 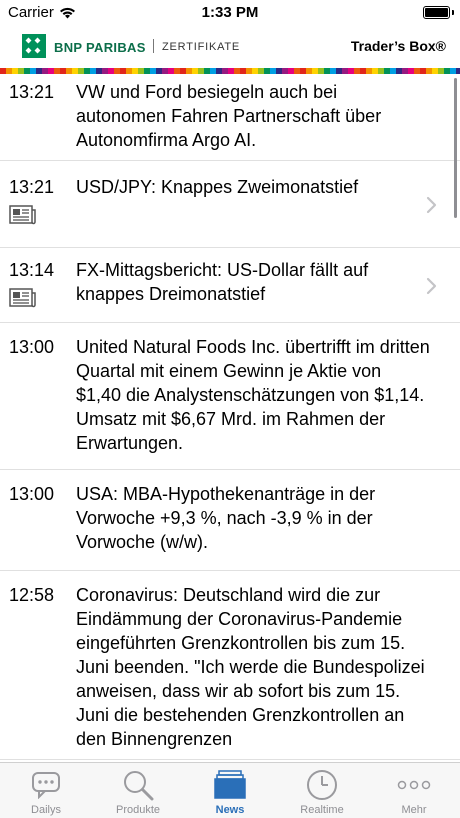 What do you see at coordinates (201, 47) in the screenshot?
I see `division-label: ZERTIFIKATE` at bounding box center [201, 47].